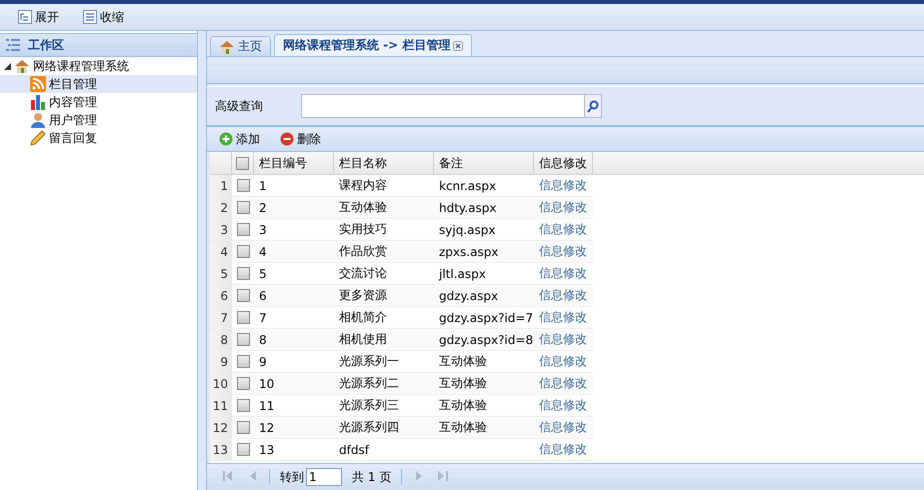 This screenshot has width=924, height=490. Describe the element at coordinates (46, 45) in the screenshot. I see `panel-title: 工作区` at that location.